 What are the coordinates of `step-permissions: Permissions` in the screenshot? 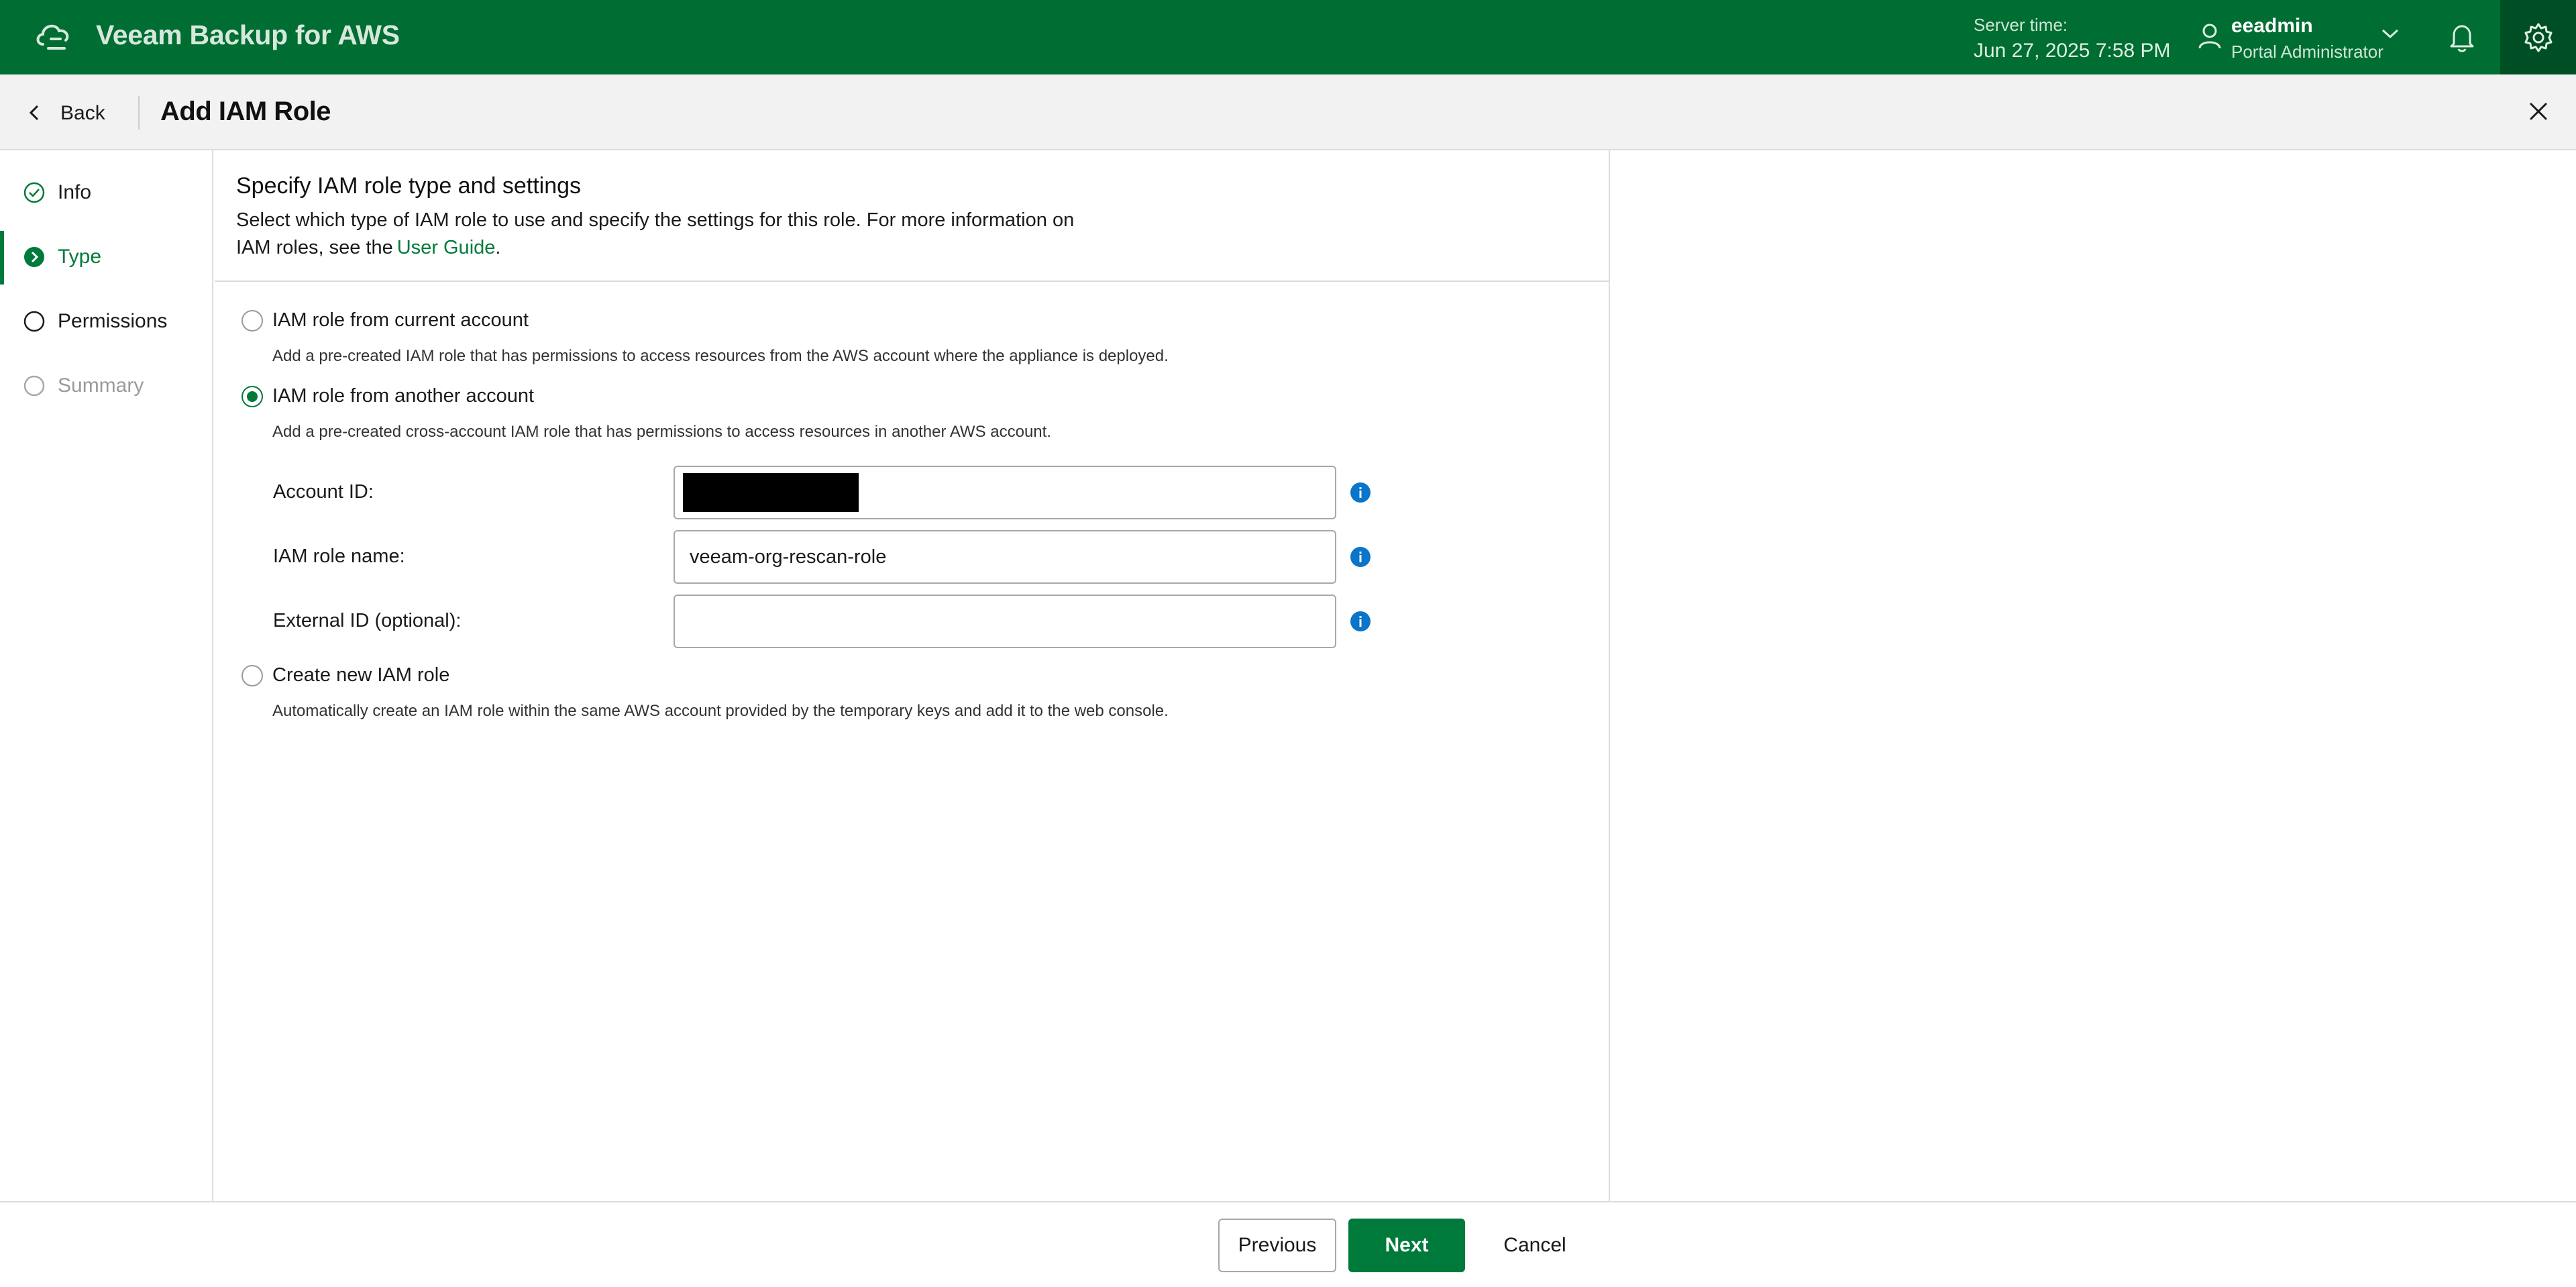 It's located at (106, 322).